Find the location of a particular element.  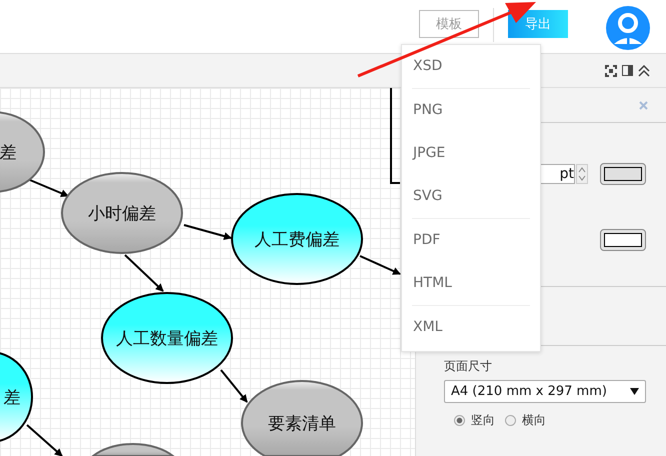

node-label: 人工数量偏差 is located at coordinates (167, 339).